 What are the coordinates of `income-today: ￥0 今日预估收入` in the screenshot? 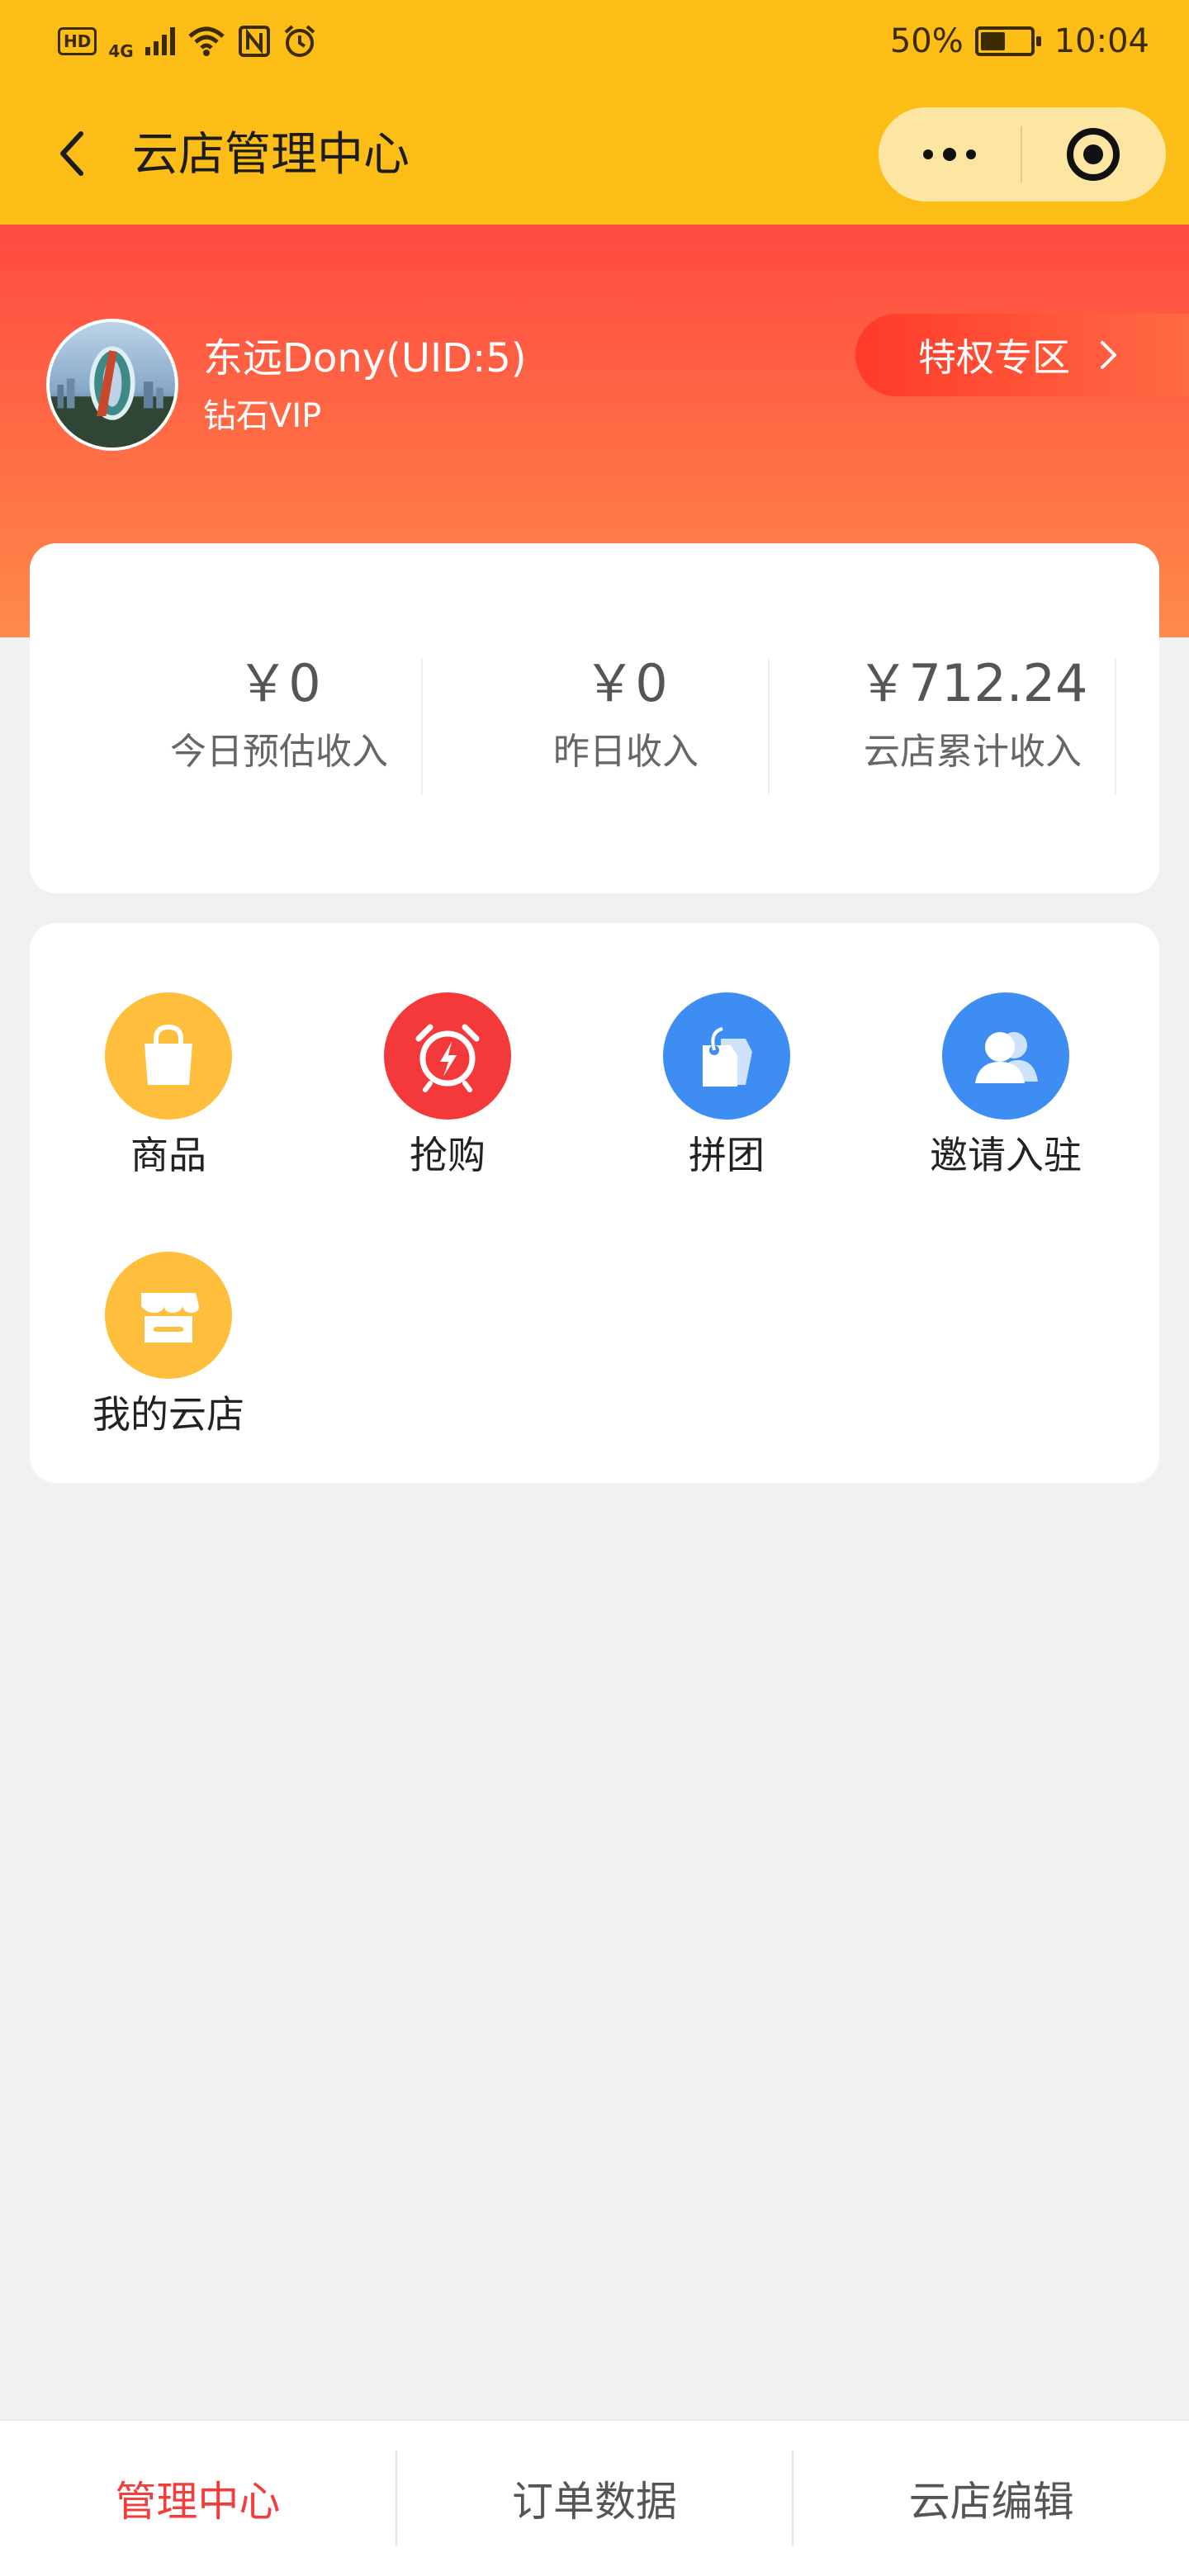 It's located at (279, 720).